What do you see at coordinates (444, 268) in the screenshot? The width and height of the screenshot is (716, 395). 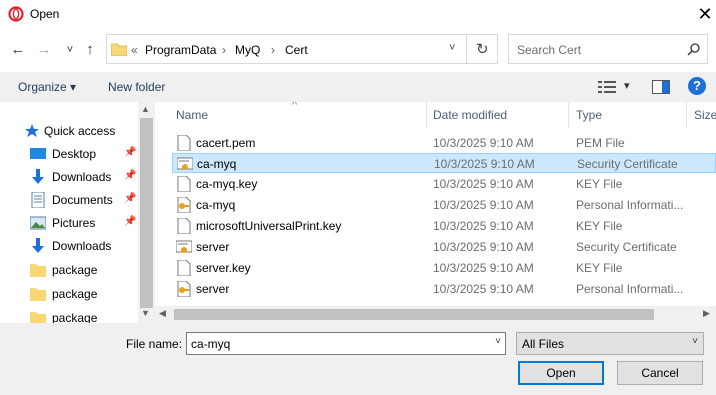 I see `table-row: server.key 10/3/2025 9:10 AM KEY File` at bounding box center [444, 268].